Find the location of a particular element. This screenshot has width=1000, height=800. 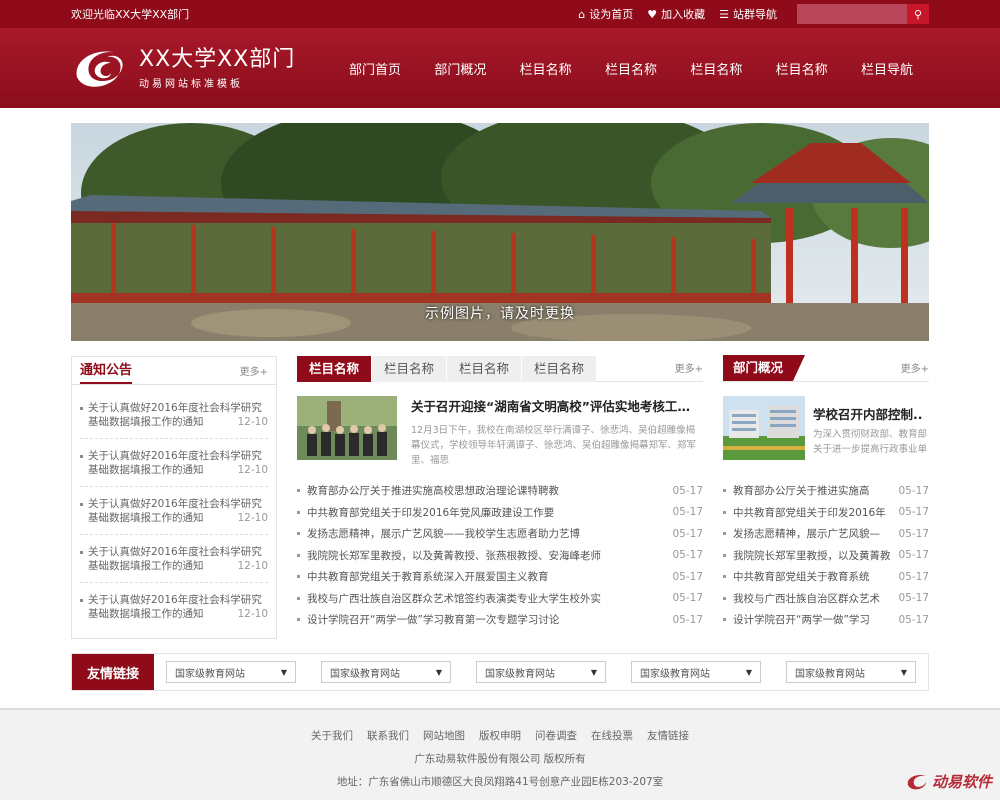

search-box: ⚲ is located at coordinates (863, 14).